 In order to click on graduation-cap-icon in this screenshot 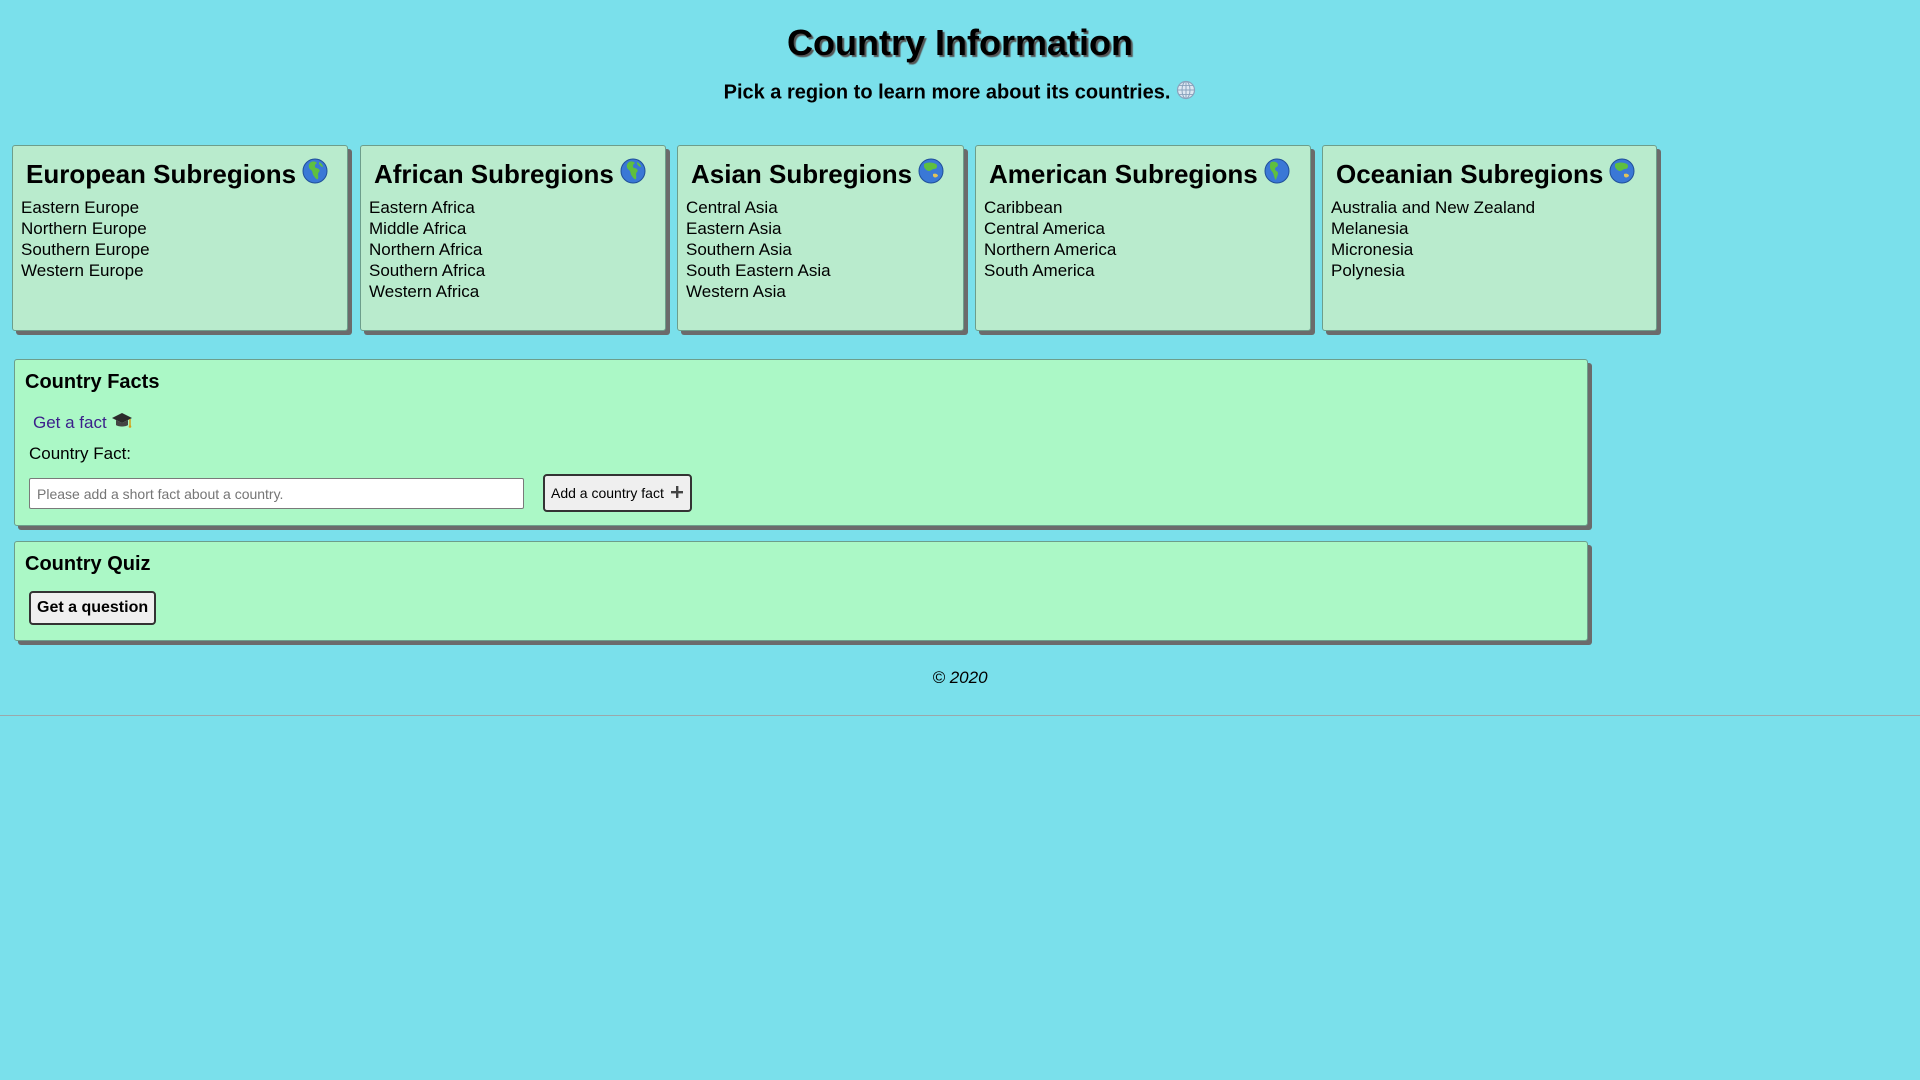, I will do `click(122, 423)`.